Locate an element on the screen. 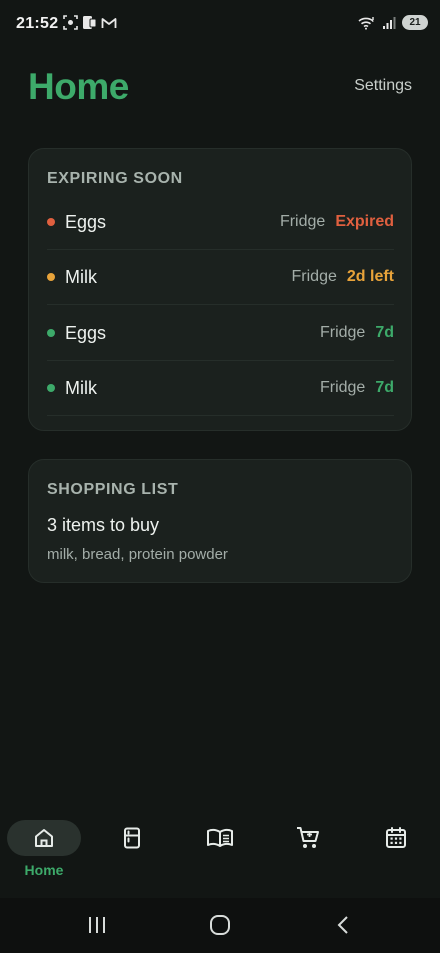  item-expiry-status: 2d left is located at coordinates (370, 276).